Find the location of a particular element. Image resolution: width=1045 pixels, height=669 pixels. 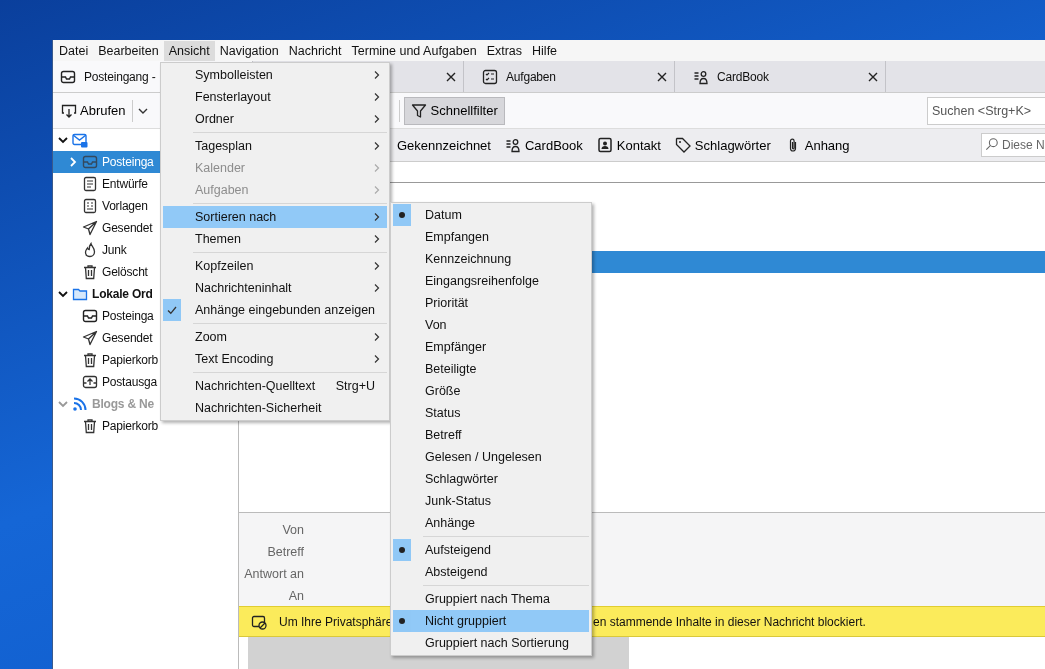

menu-item: Beteiligte is located at coordinates (491, 369).